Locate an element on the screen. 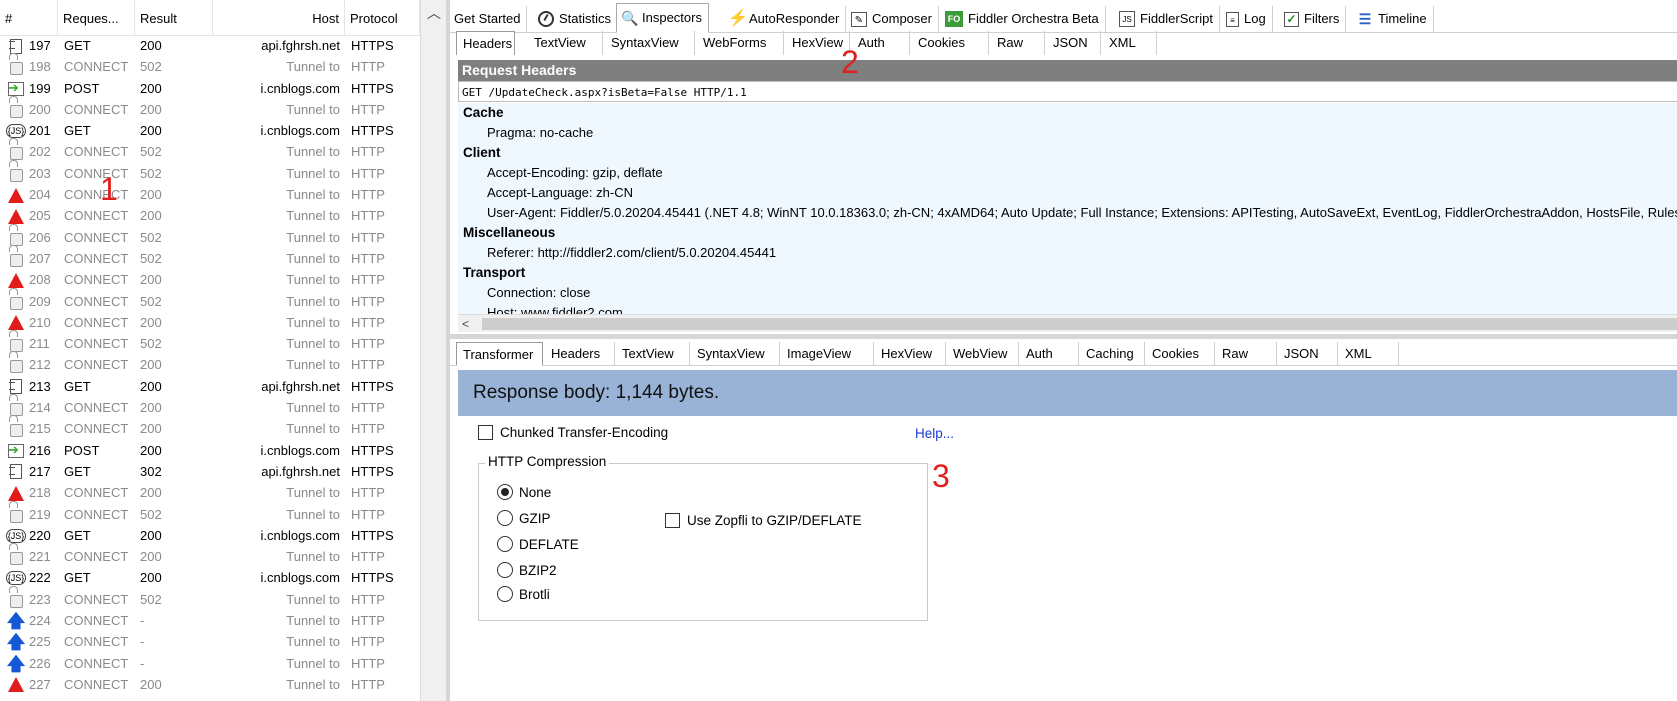 The height and width of the screenshot is (701, 1677). tab-composer: ✎ Composer is located at coordinates (893, 19).